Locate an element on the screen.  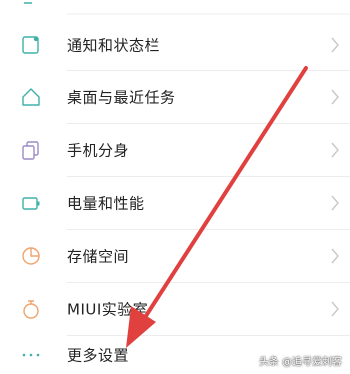
settings-item-notifications: 通知和状态栏 is located at coordinates (175, 44).